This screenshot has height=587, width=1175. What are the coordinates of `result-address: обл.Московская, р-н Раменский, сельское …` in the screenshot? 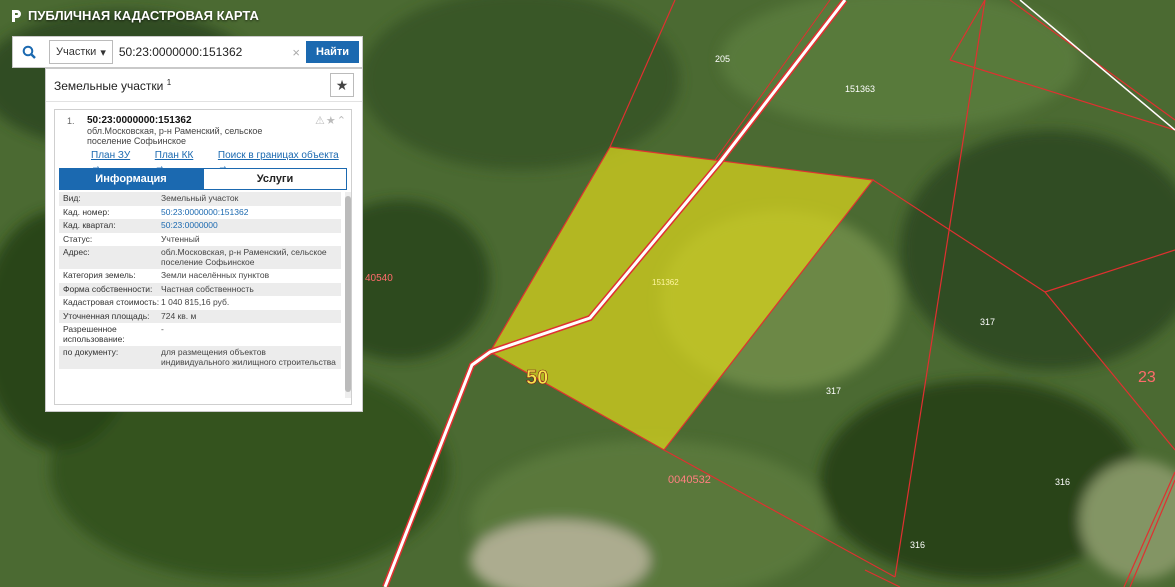 It's located at (175, 136).